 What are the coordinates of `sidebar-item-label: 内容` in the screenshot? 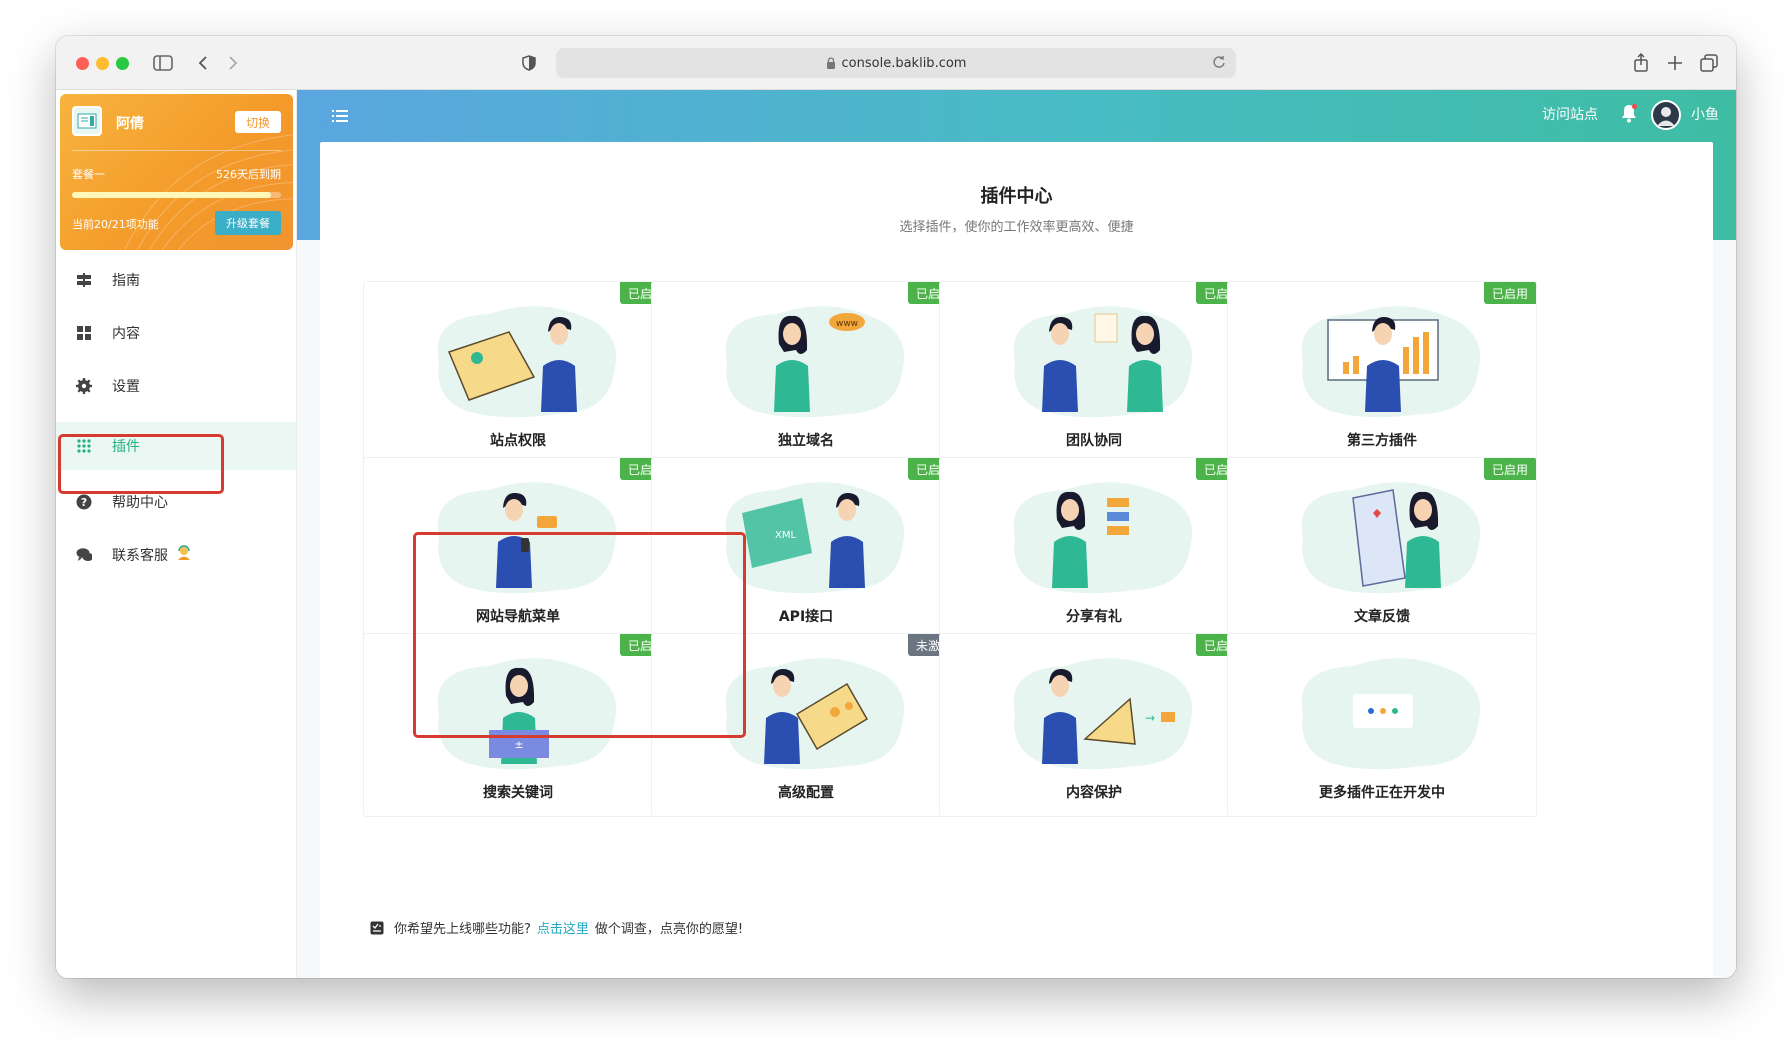 It's located at (126, 334).